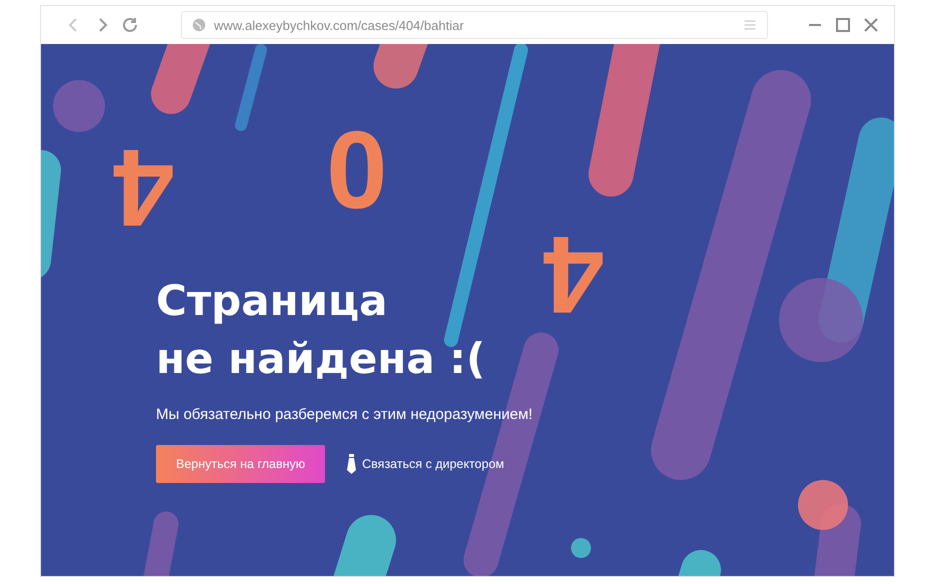 This screenshot has height=584, width=935. Describe the element at coordinates (843, 25) in the screenshot. I see `maximize-icon` at that location.